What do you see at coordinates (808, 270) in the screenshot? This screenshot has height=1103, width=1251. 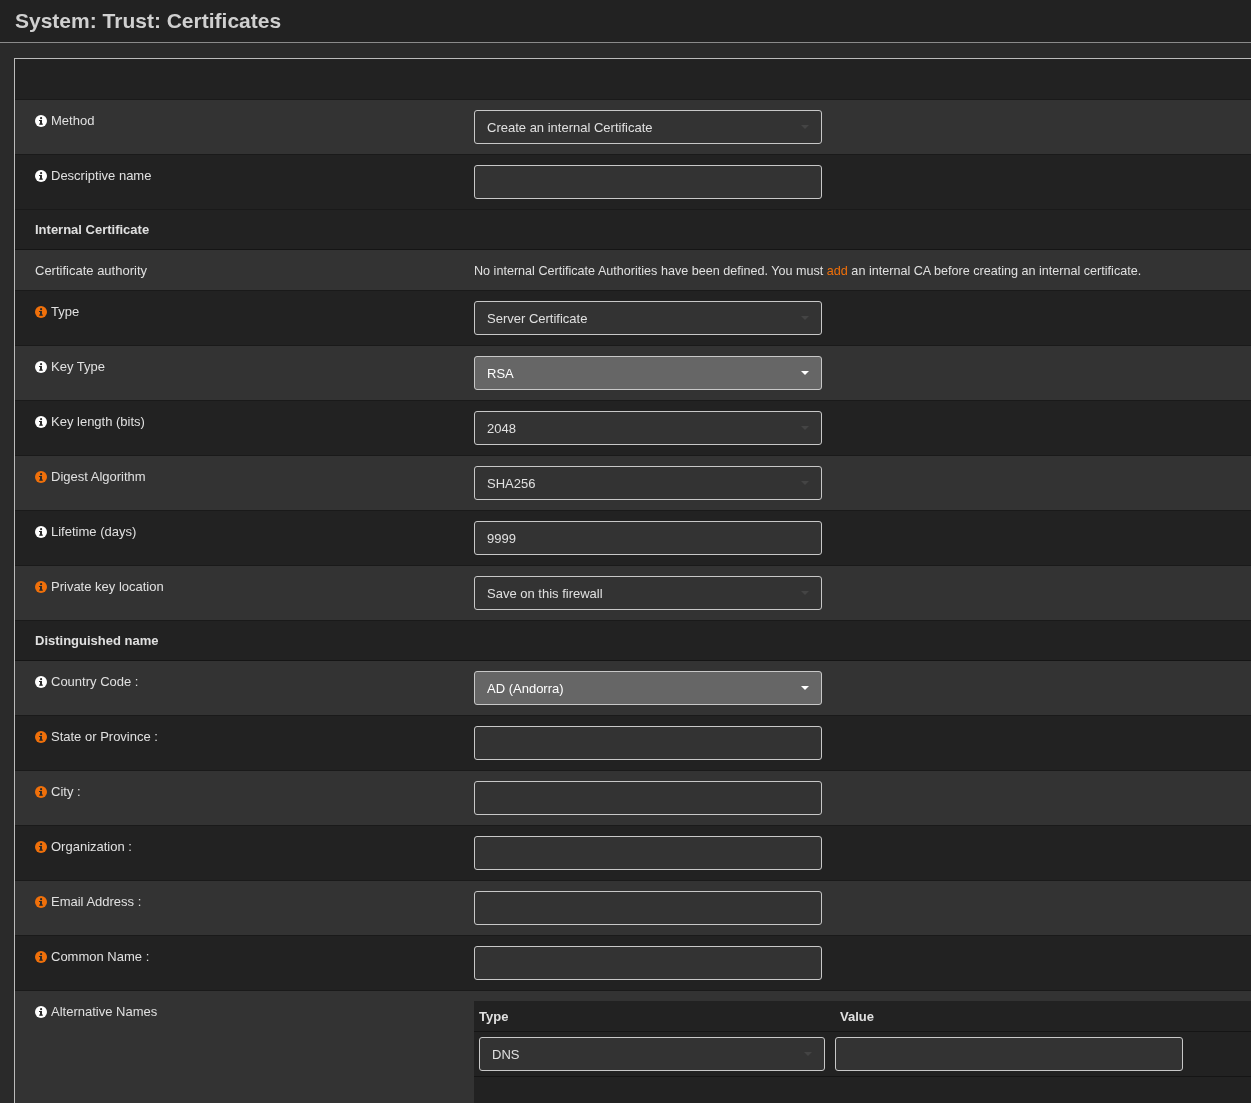 I see `info-message: No internal Certificate Authorities have been defined. You must add an internal CA before creating an internal certificate.` at bounding box center [808, 270].